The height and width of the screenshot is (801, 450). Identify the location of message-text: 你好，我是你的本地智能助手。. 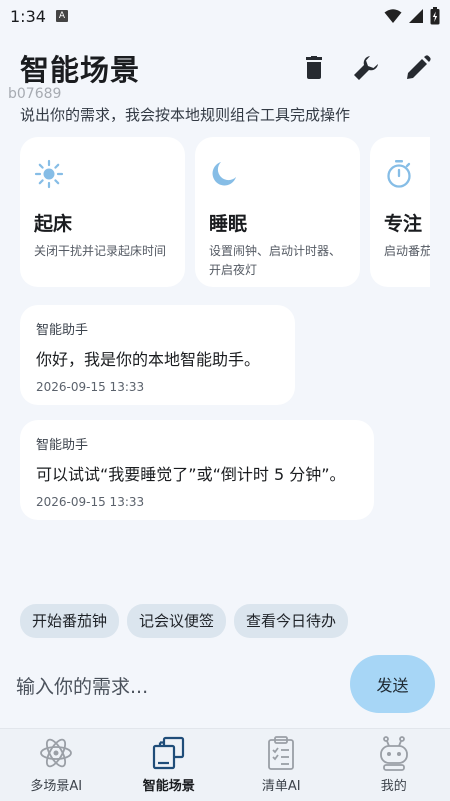
(158, 358).